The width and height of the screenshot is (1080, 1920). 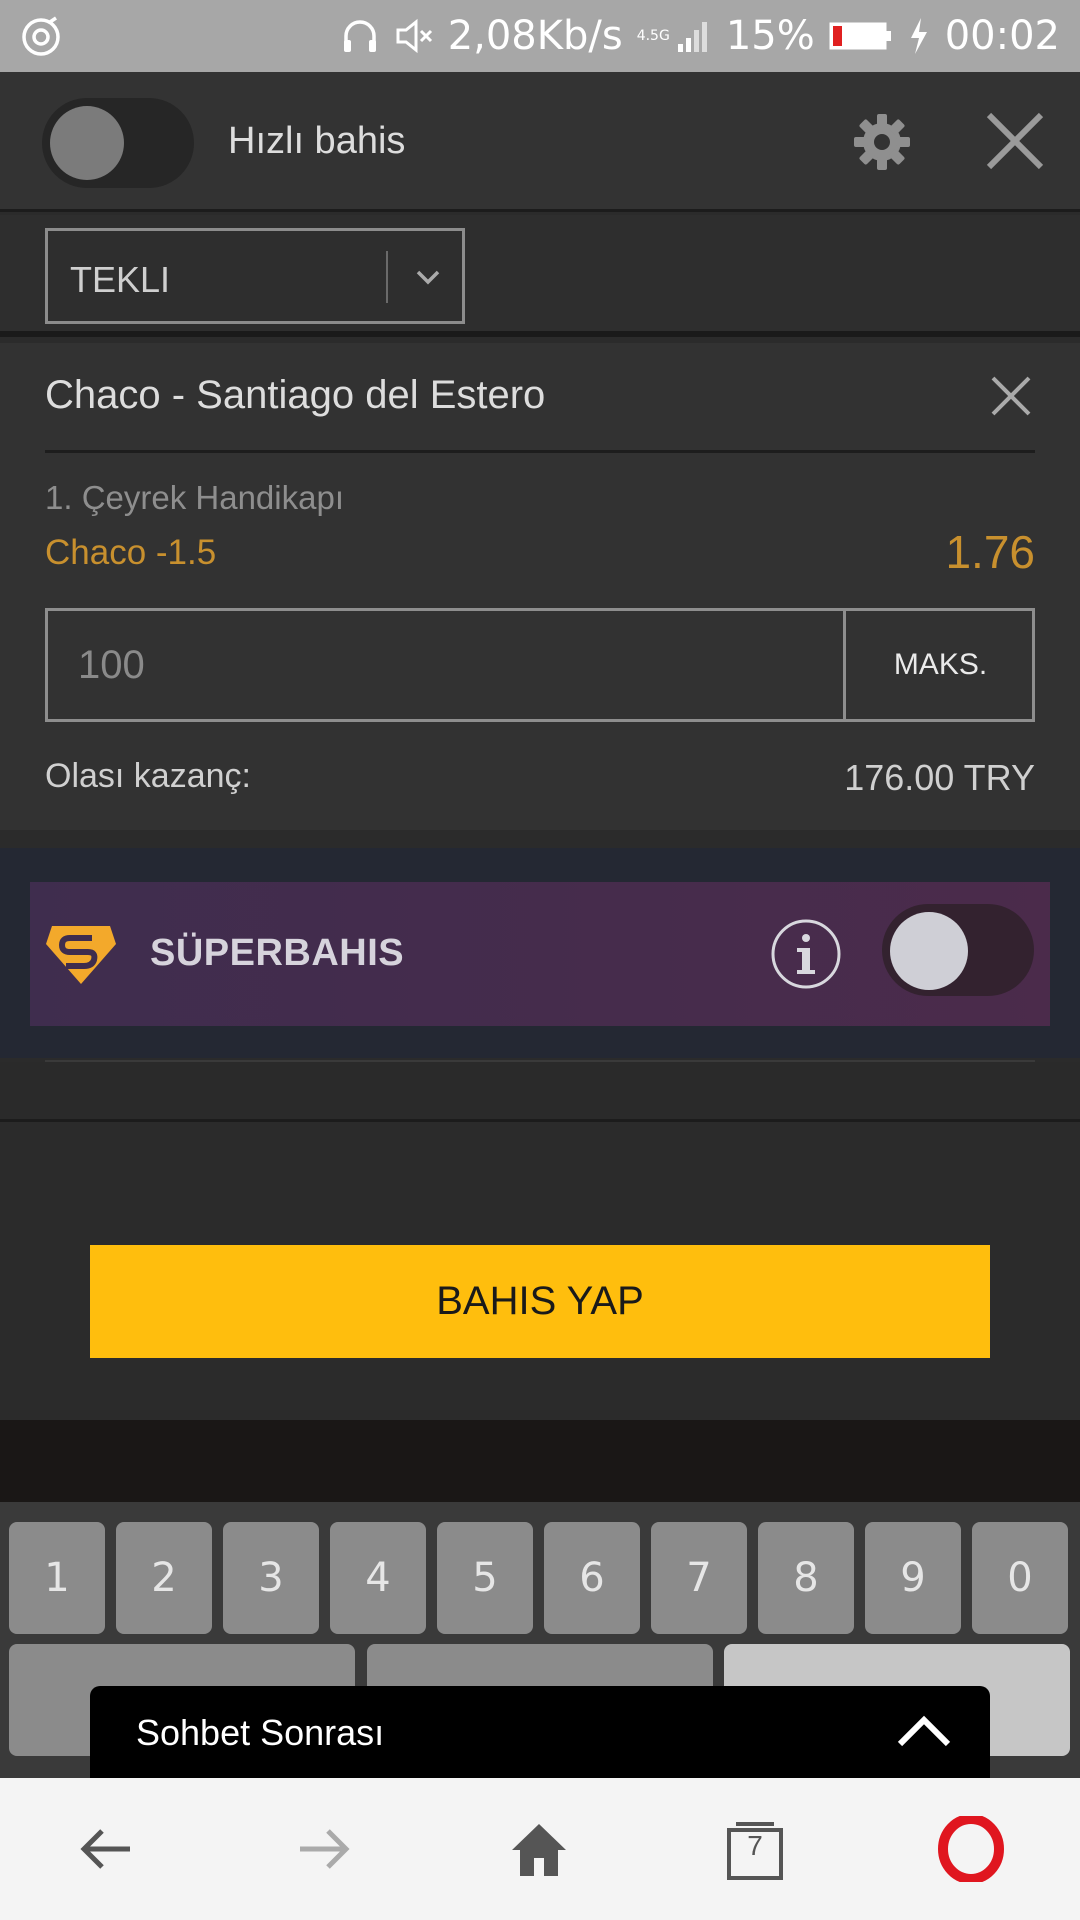 I want to click on remove-bet-icon, so click(x=1011, y=396).